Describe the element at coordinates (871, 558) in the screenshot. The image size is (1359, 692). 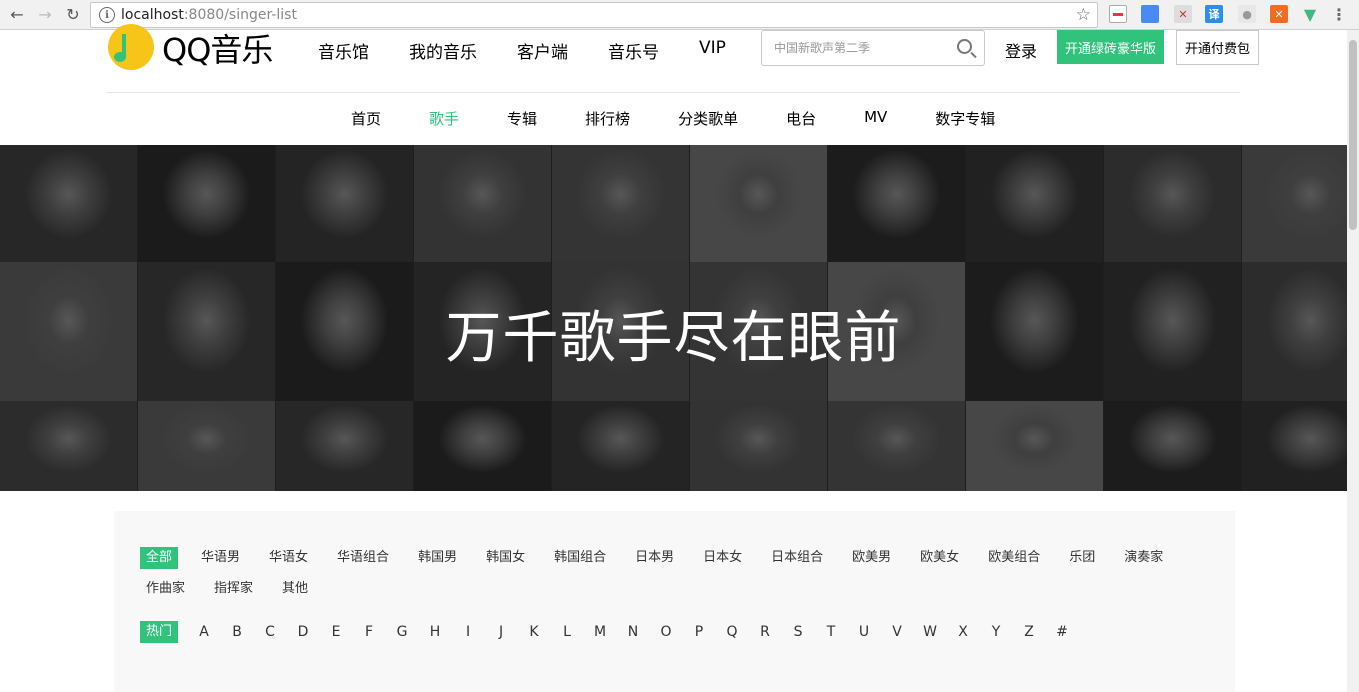
I see `category-tag: 欧美男` at that location.